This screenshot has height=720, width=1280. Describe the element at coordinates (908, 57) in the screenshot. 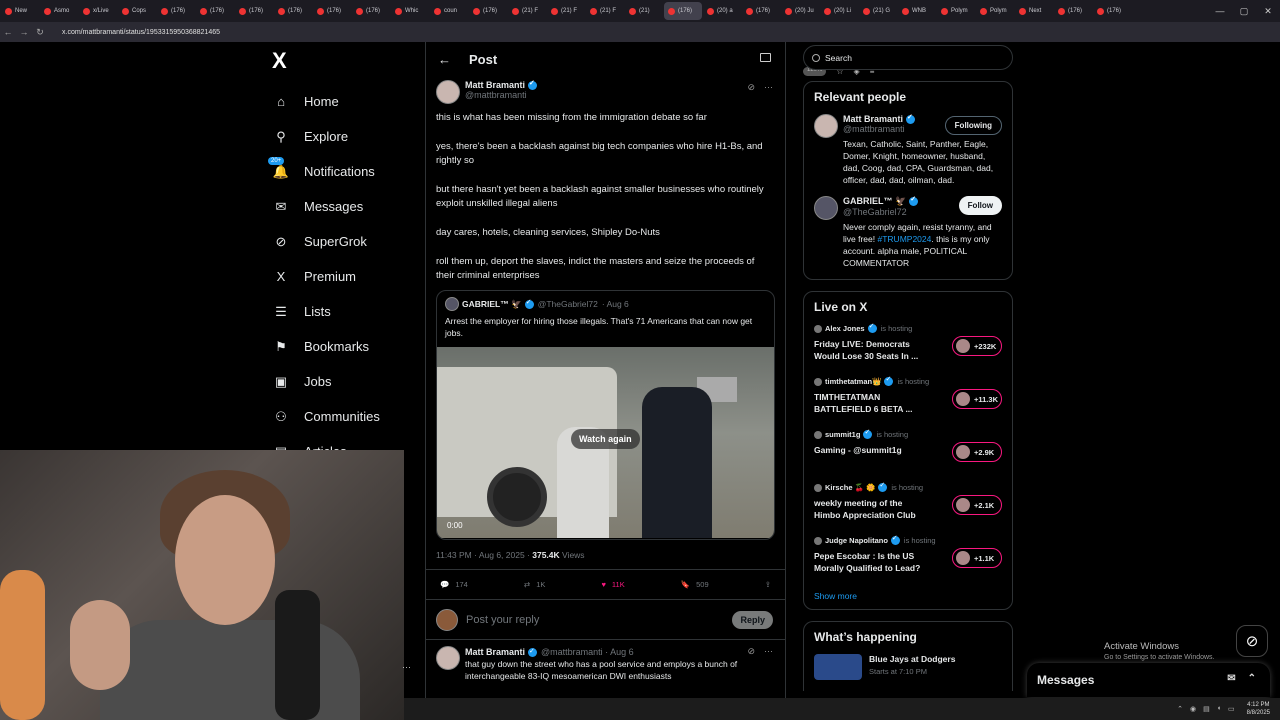

I see `search-input: Search` at that location.